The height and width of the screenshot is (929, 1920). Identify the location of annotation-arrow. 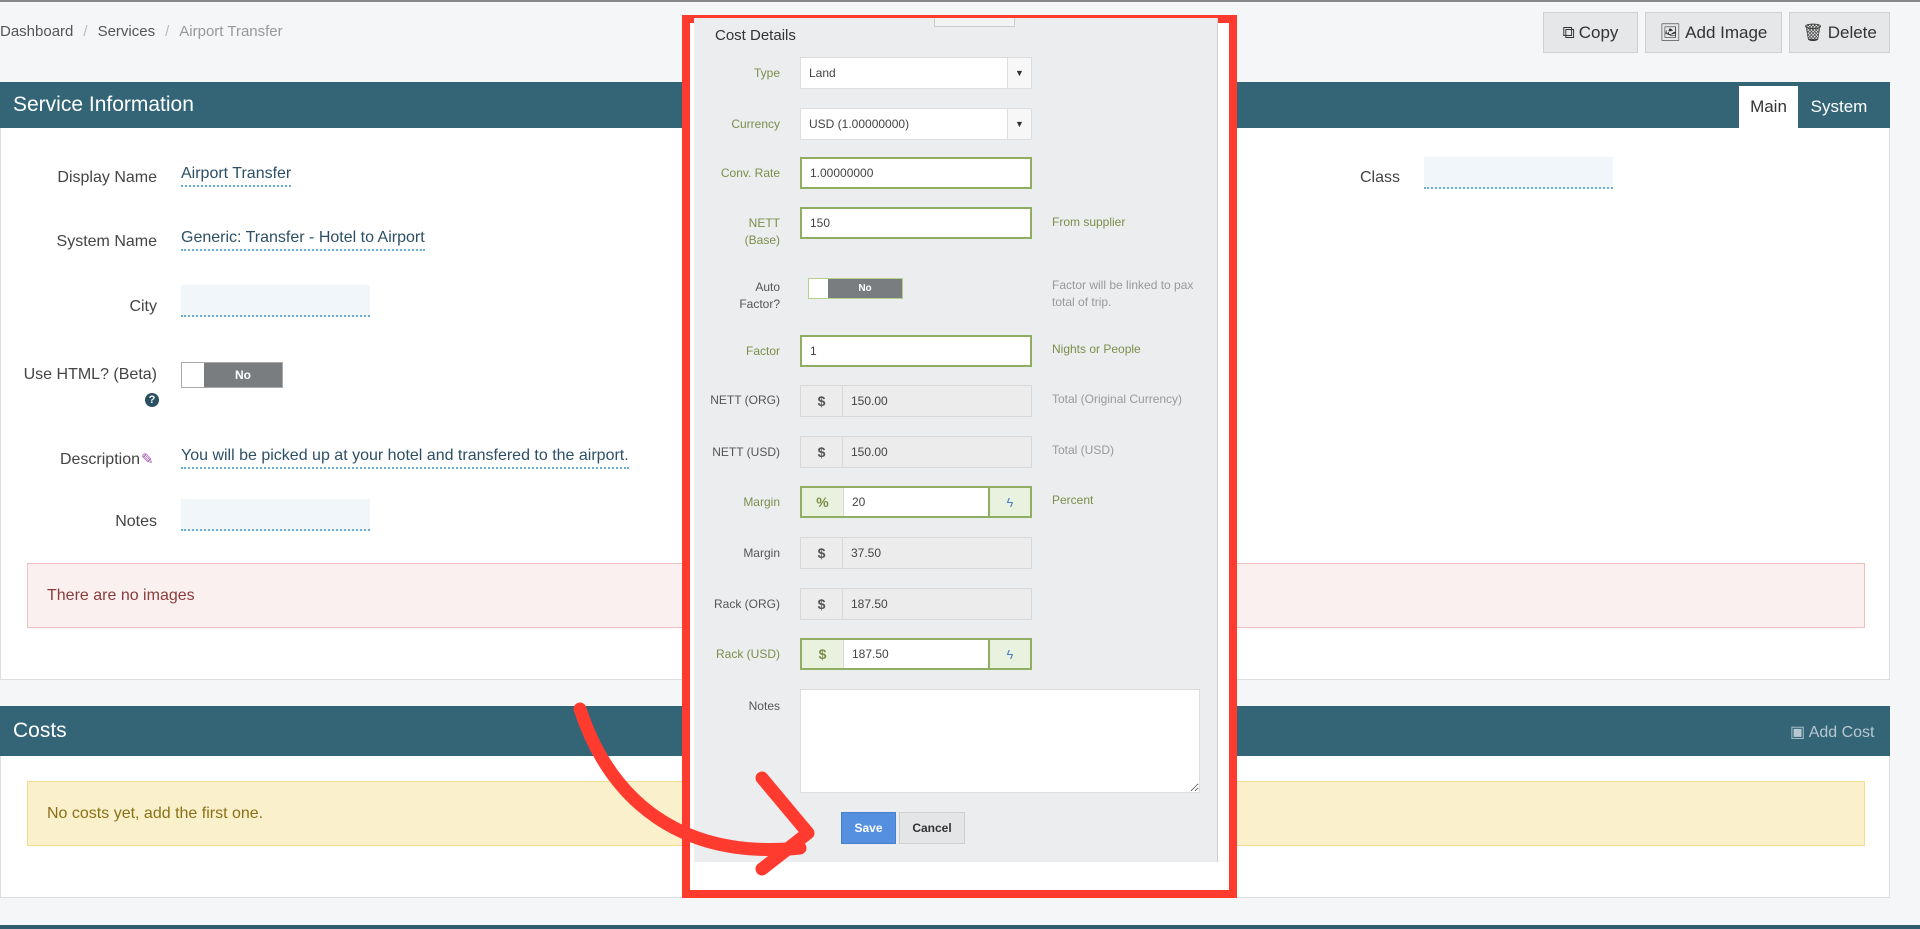
(694, 789).